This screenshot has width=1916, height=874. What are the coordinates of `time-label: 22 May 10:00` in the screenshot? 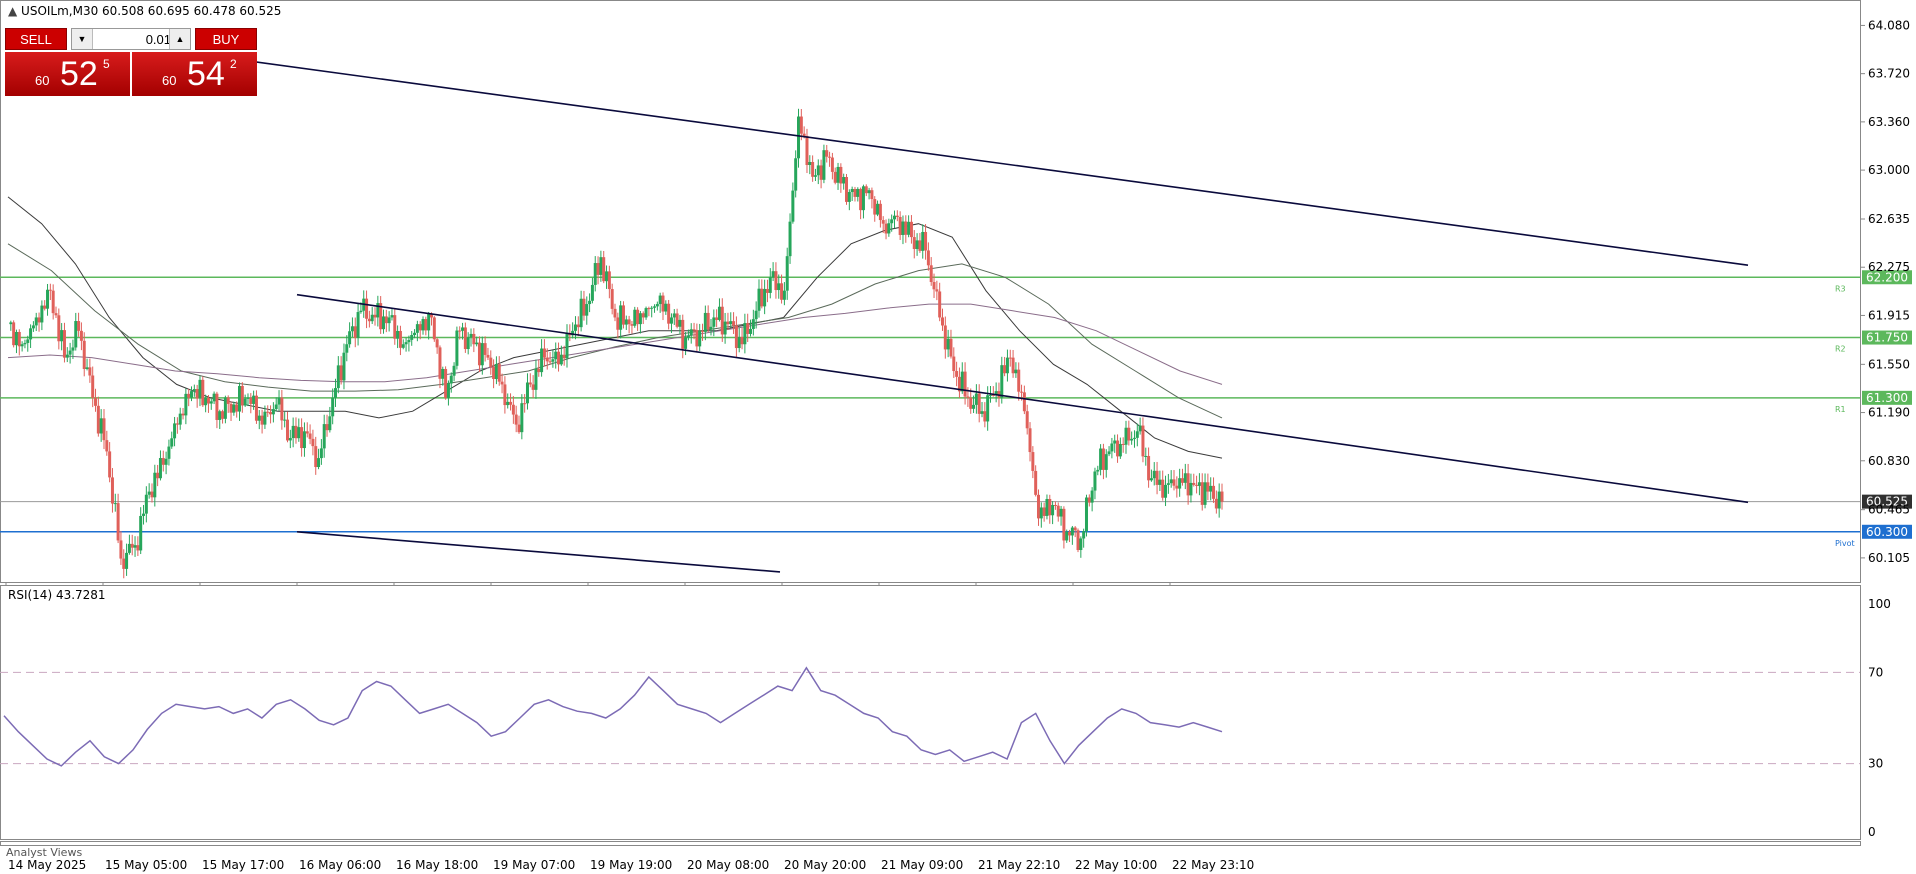 It's located at (1116, 865).